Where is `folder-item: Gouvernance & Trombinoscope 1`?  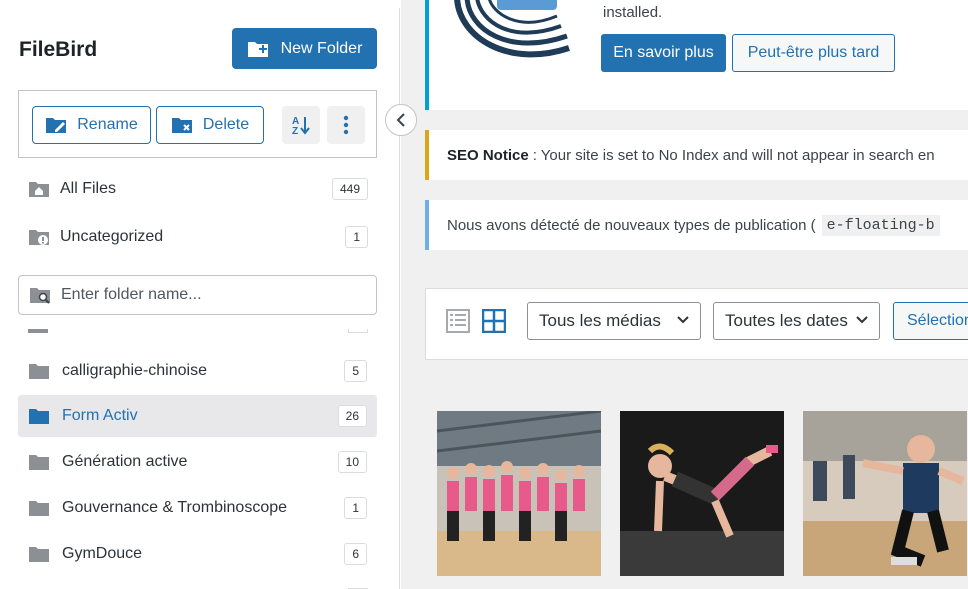
folder-item: Gouvernance & Trombinoscope 1 is located at coordinates (197, 508).